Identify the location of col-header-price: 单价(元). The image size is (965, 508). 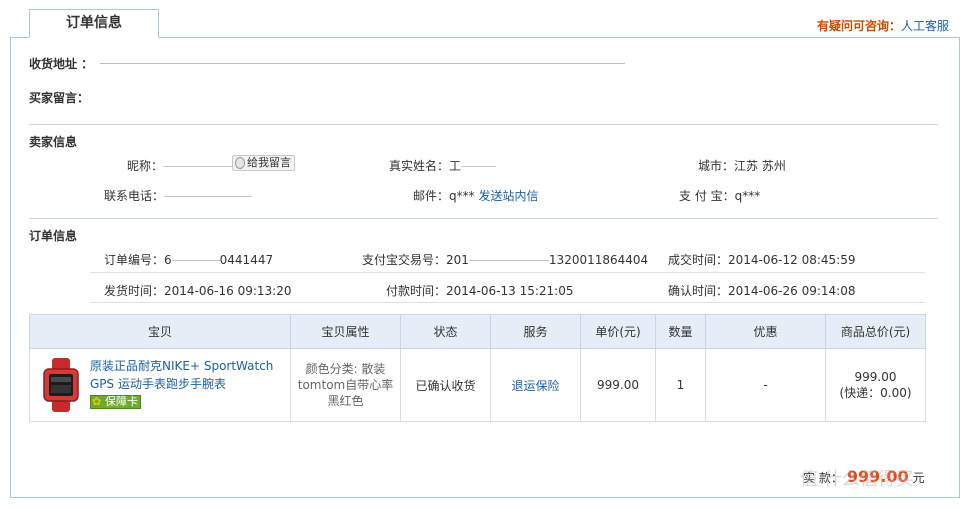
(618, 331).